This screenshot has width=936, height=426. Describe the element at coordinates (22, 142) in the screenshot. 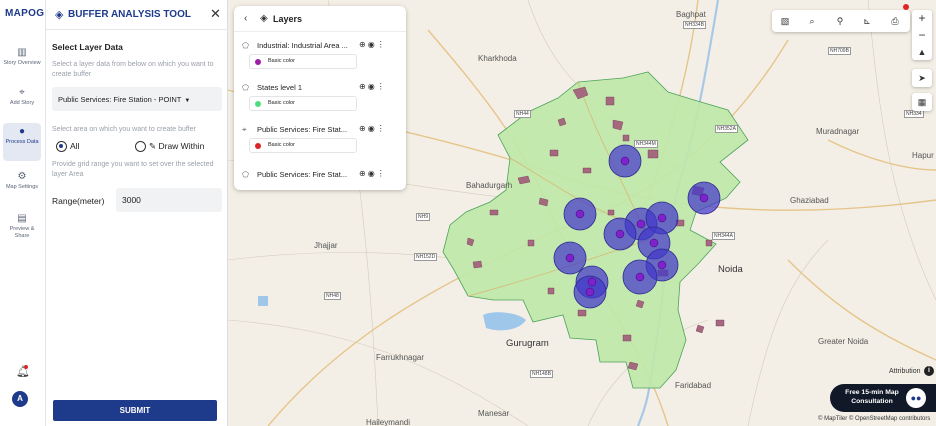

I see `rail-process-data: ● Process Data` at that location.